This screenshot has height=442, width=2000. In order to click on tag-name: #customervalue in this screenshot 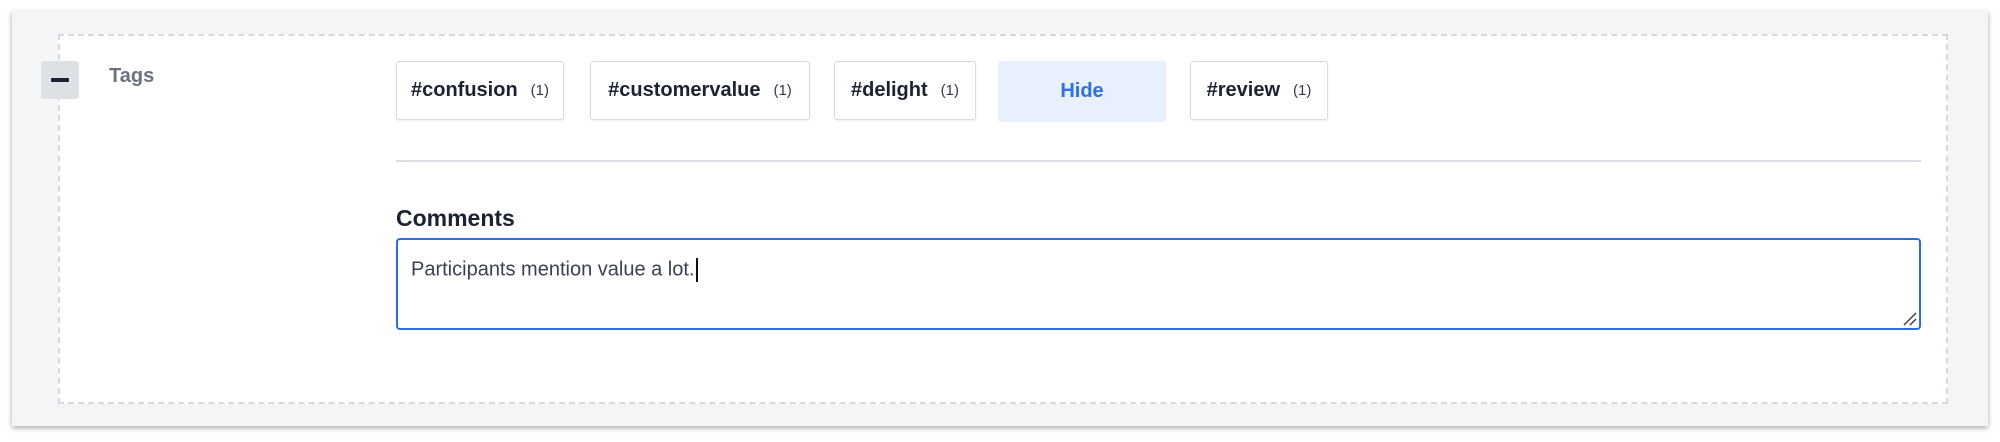, I will do `click(684, 90)`.